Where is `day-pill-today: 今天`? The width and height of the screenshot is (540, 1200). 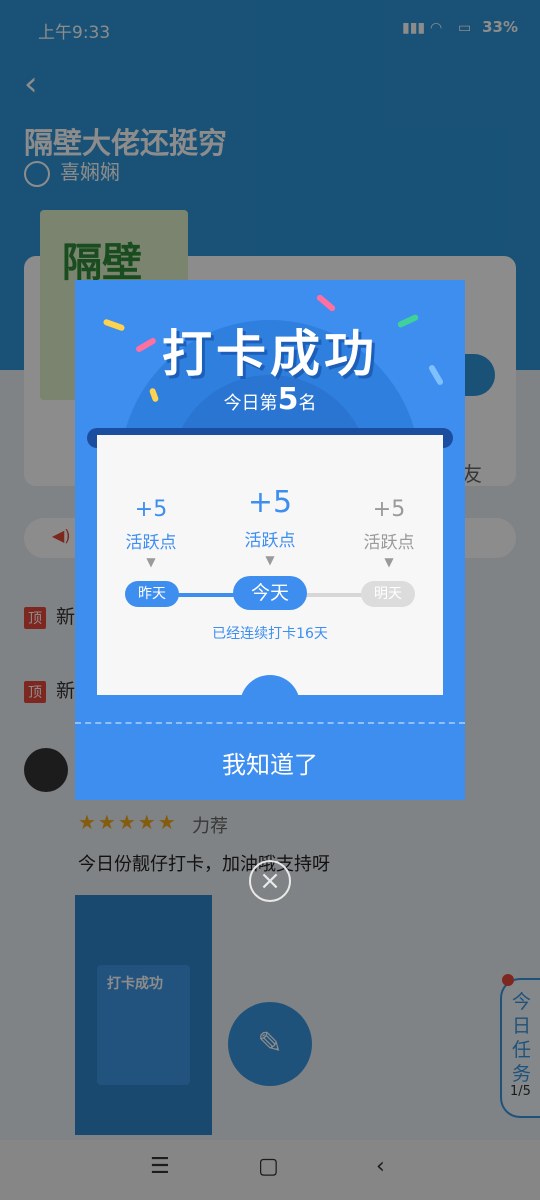 day-pill-today: 今天 is located at coordinates (270, 593).